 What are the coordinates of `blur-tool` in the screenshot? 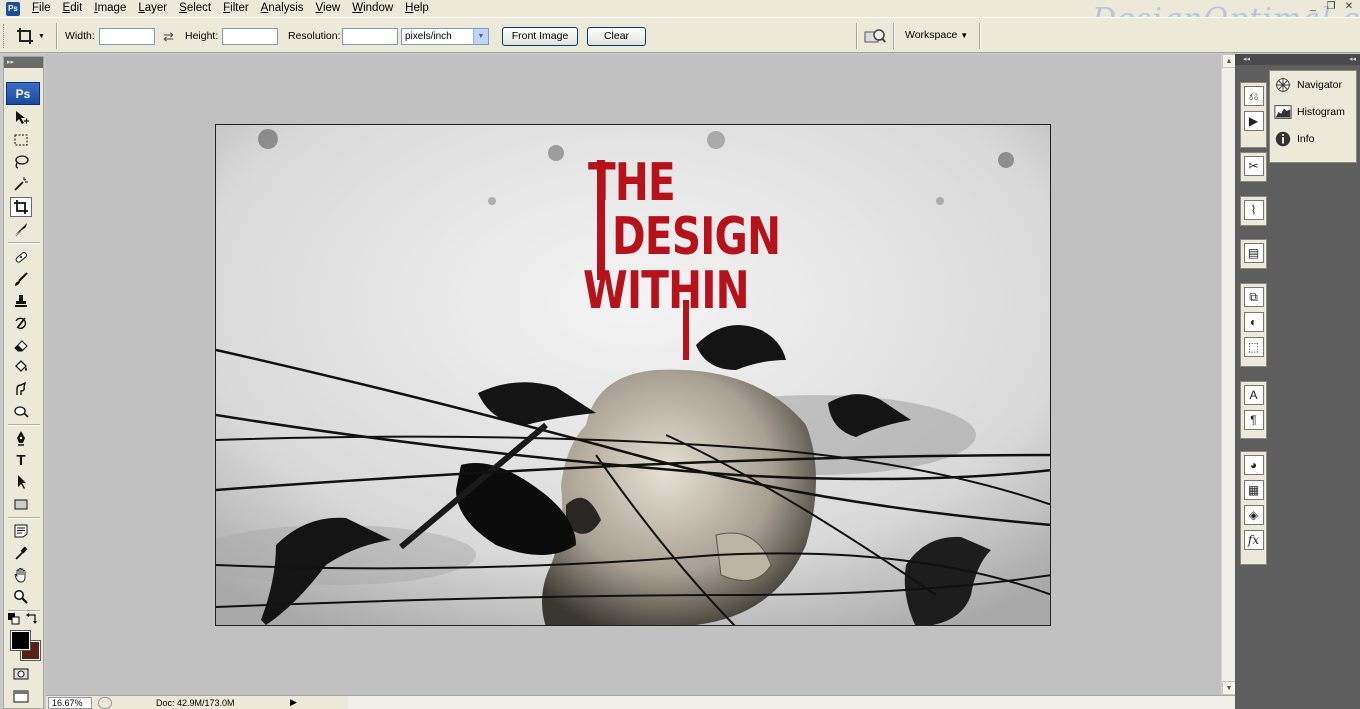 It's located at (21, 389).